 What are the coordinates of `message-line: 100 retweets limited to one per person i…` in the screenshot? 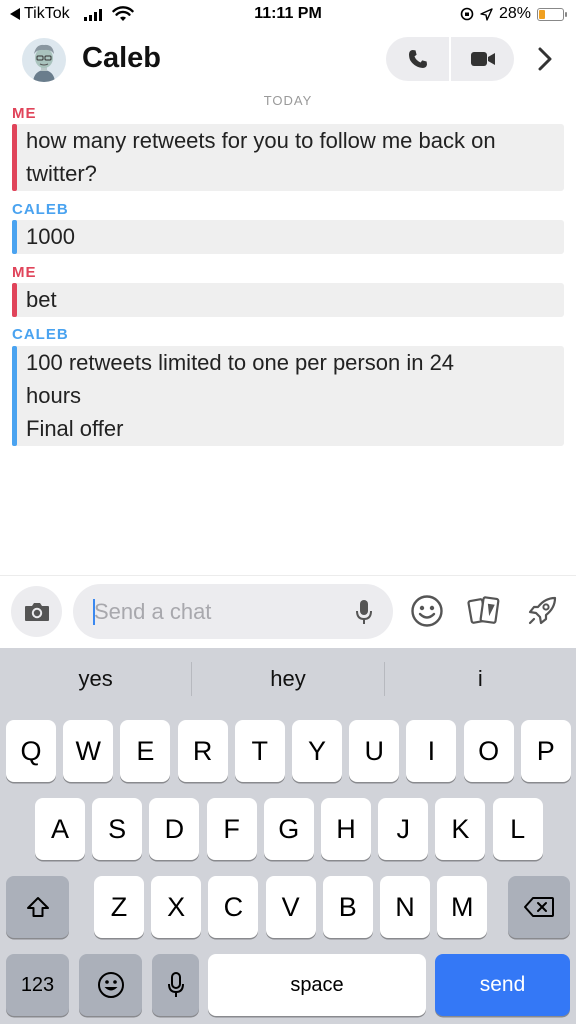 It's located at (240, 362).